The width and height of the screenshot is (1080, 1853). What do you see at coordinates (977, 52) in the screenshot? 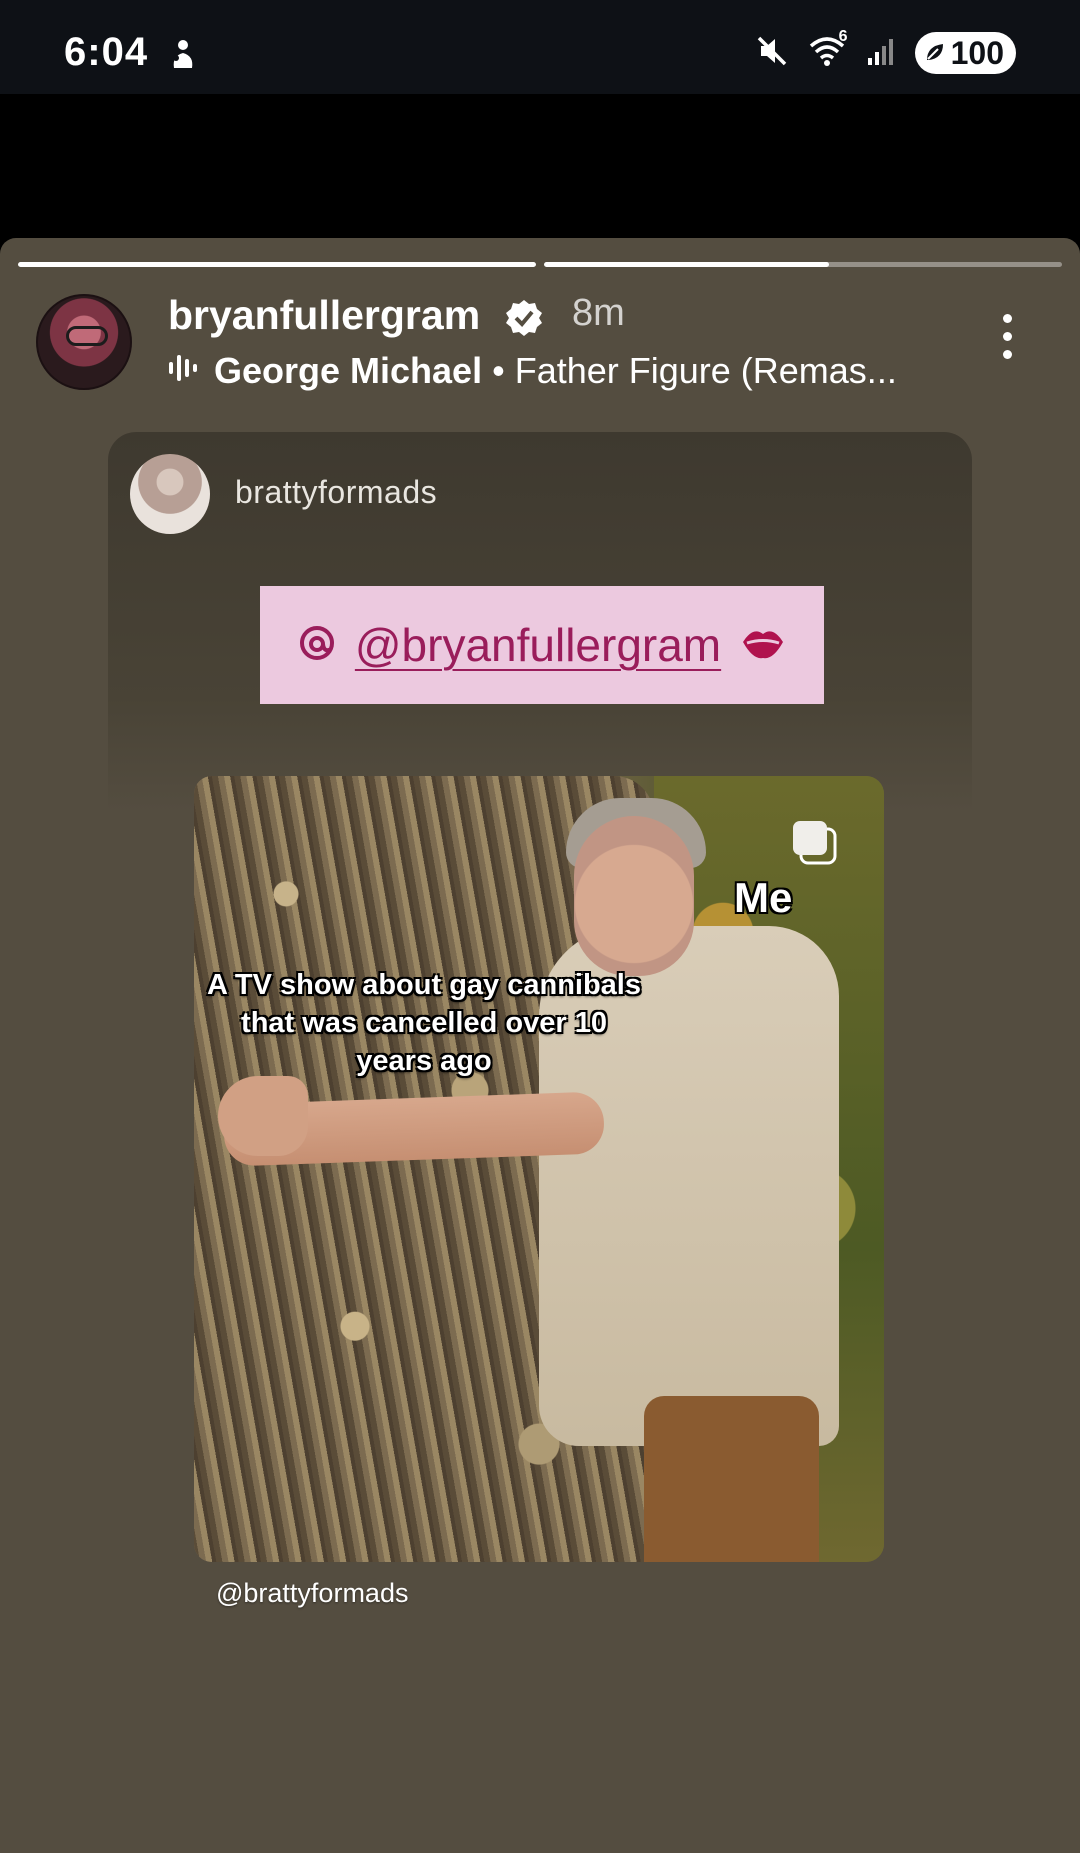
I see `battery-level: 100` at bounding box center [977, 52].